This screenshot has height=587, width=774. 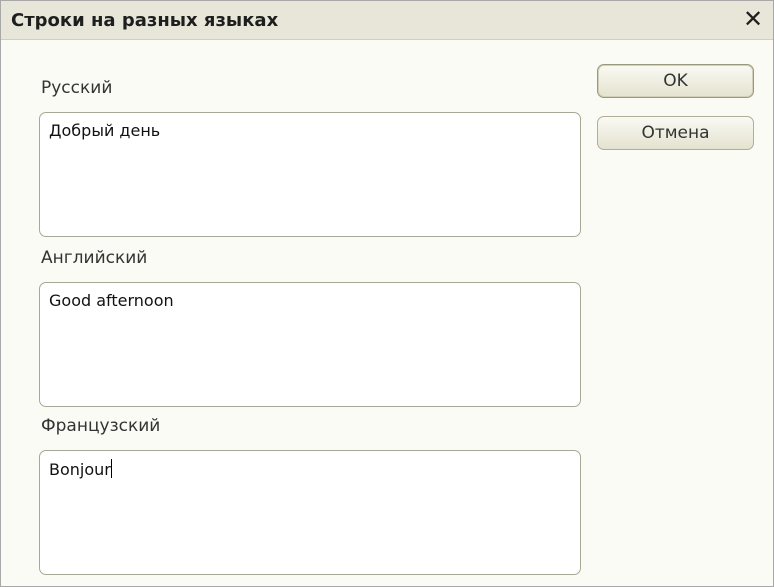 What do you see at coordinates (310, 344) in the screenshot?
I see `english-text-field: Good afternoon` at bounding box center [310, 344].